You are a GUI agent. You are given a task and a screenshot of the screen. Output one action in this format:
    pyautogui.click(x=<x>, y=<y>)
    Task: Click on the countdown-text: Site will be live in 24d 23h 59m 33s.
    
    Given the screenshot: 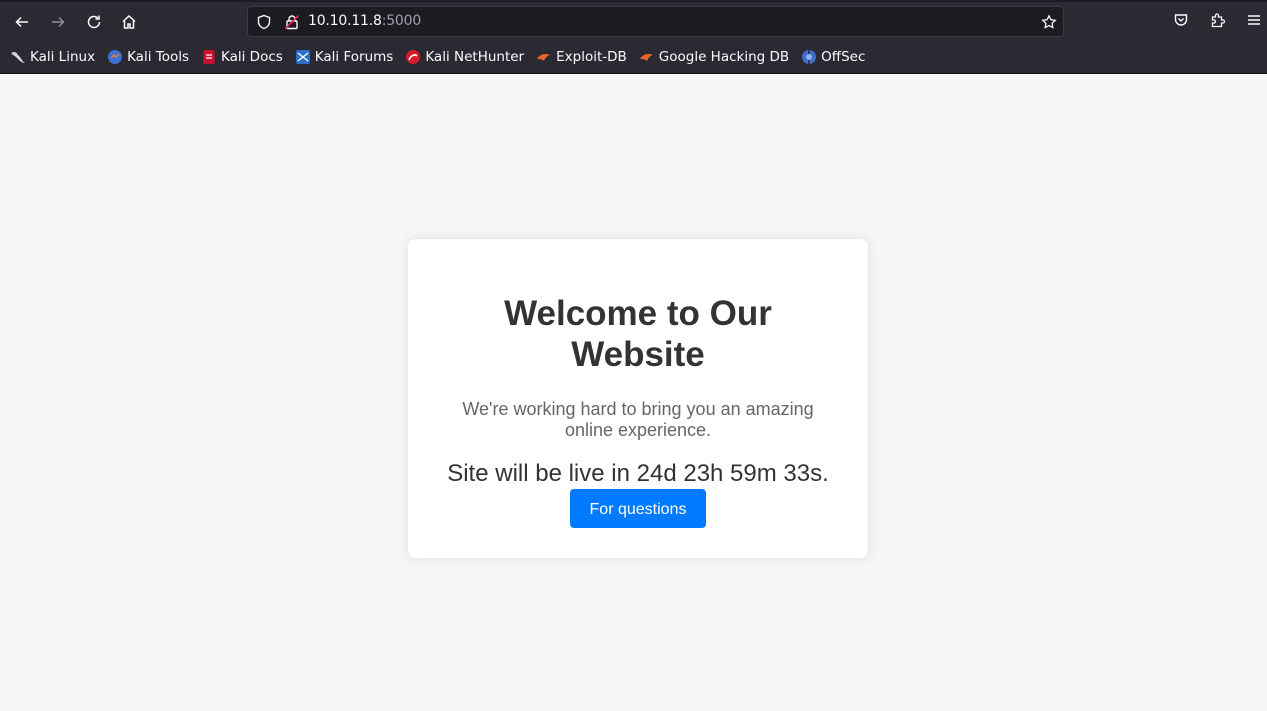 What is the action you would take?
    pyautogui.click(x=638, y=473)
    